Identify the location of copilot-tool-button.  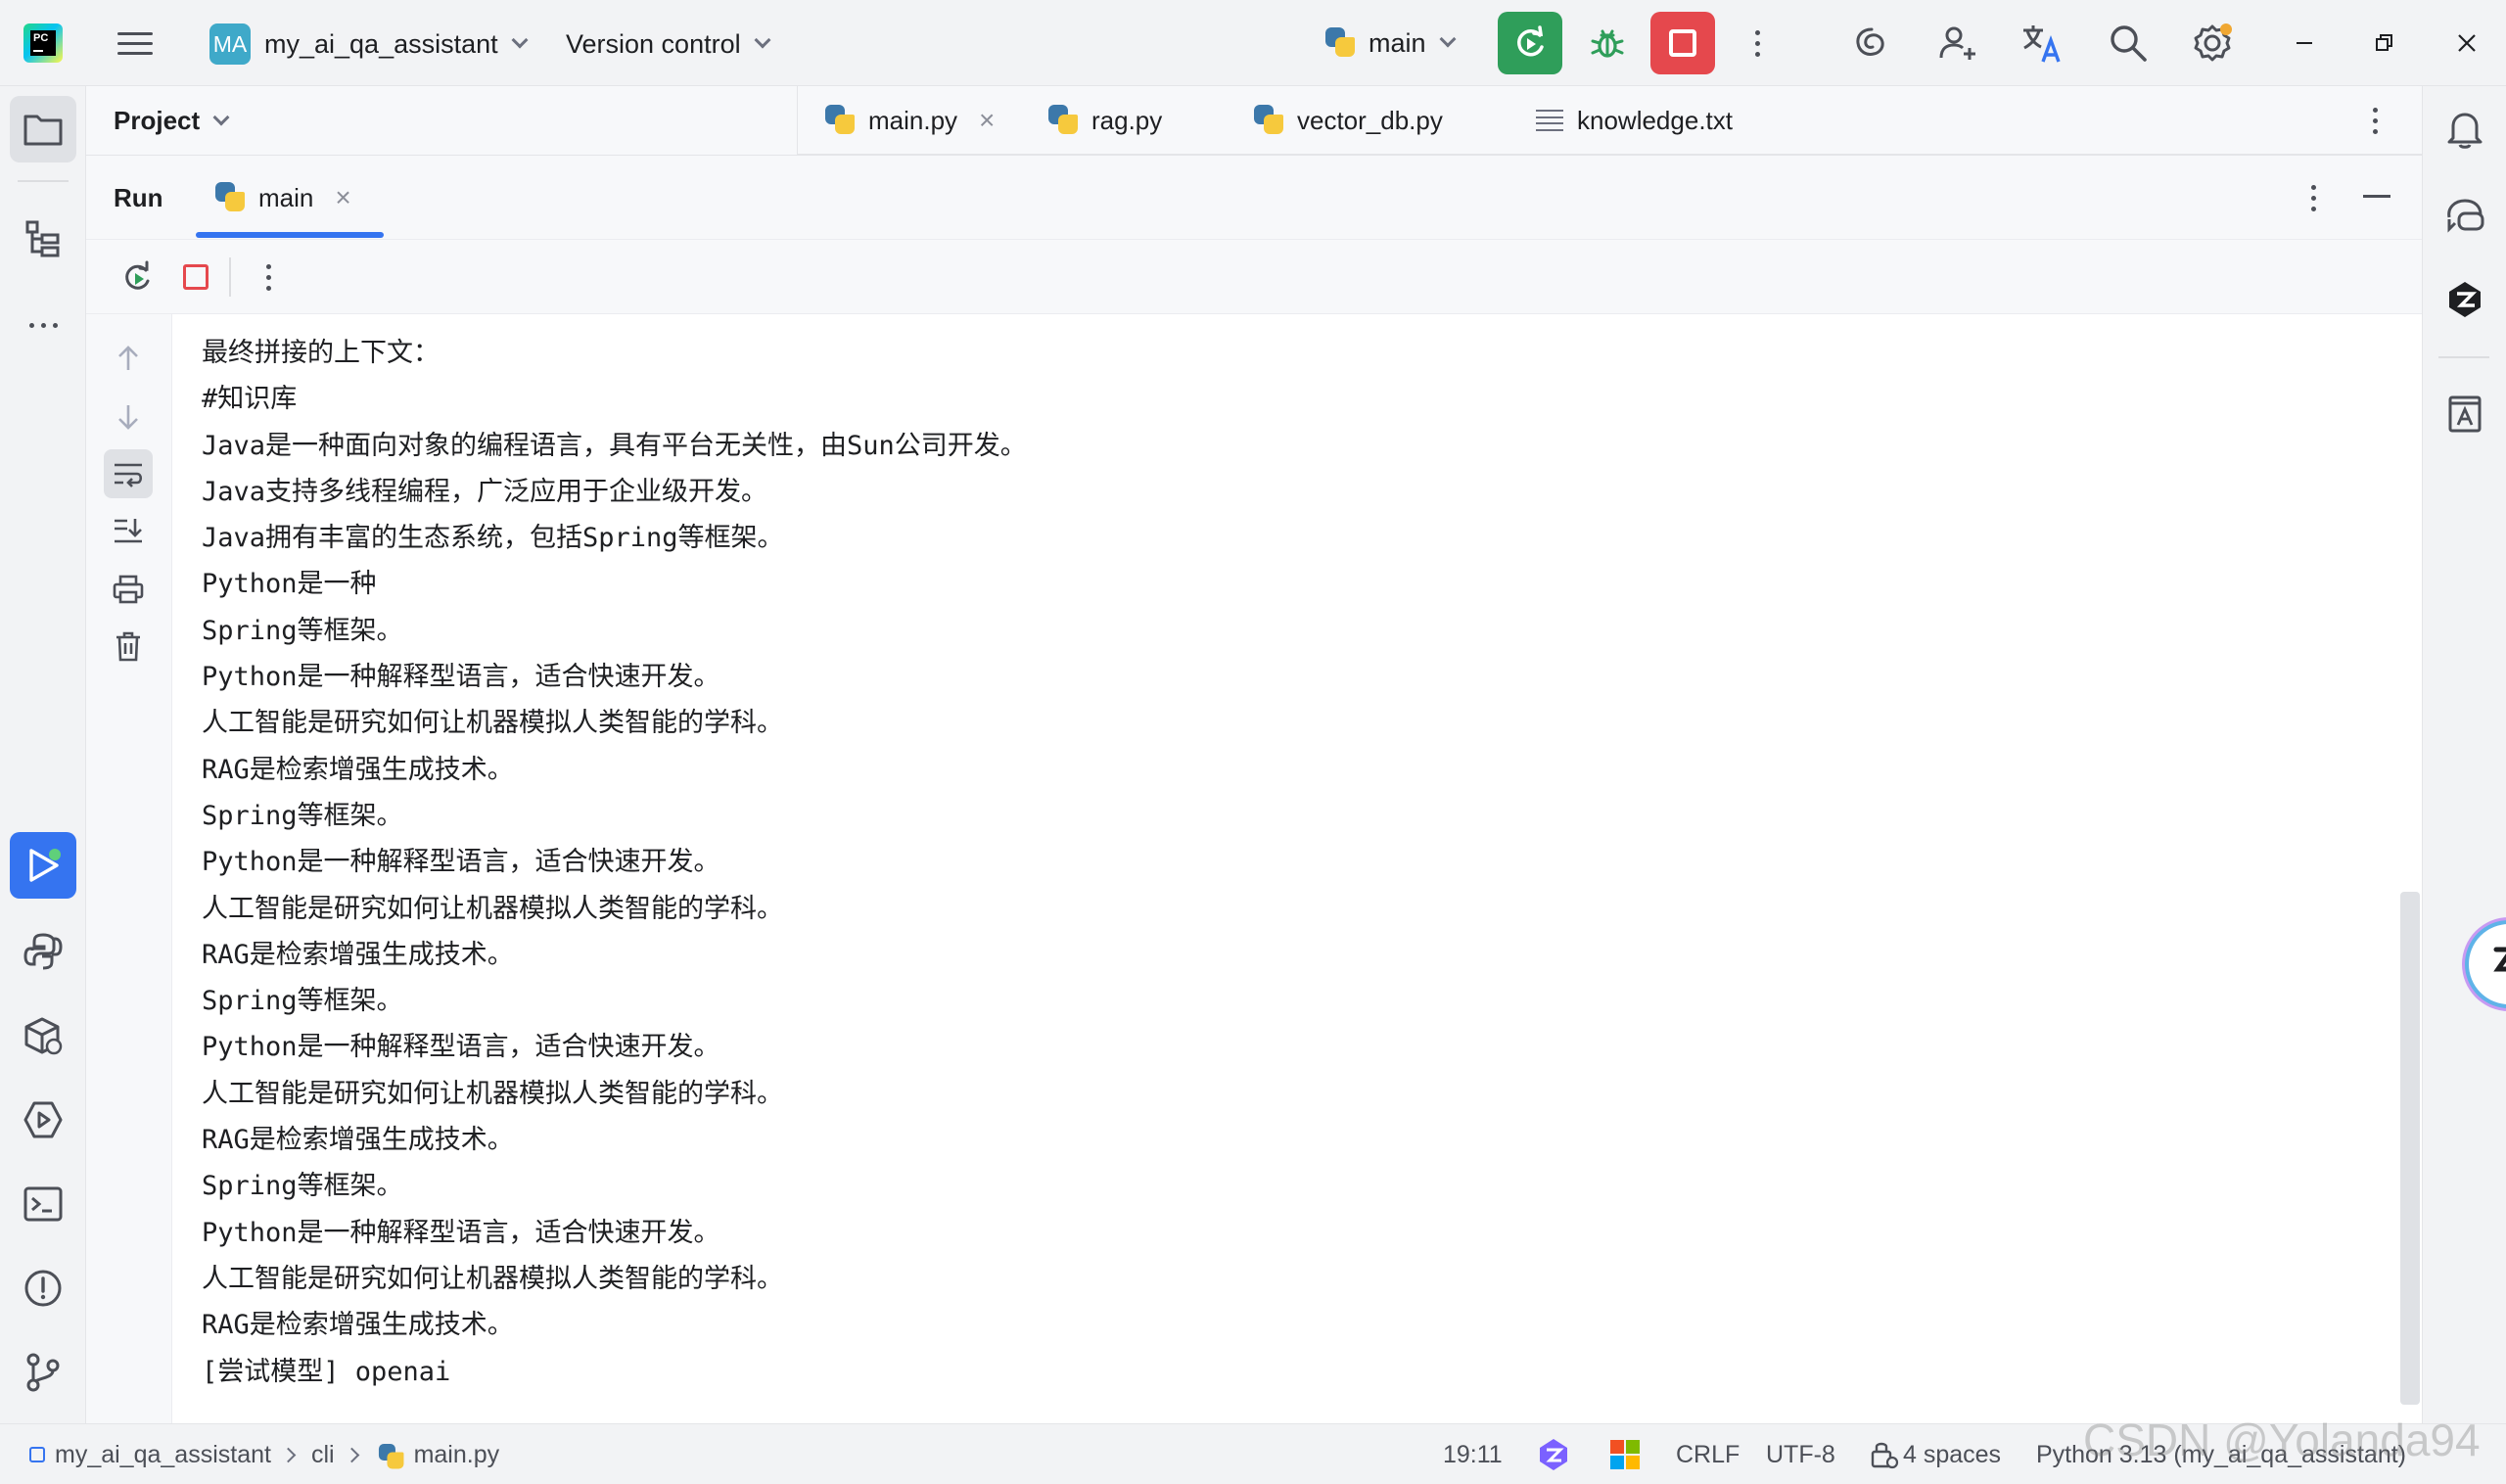
(2465, 299).